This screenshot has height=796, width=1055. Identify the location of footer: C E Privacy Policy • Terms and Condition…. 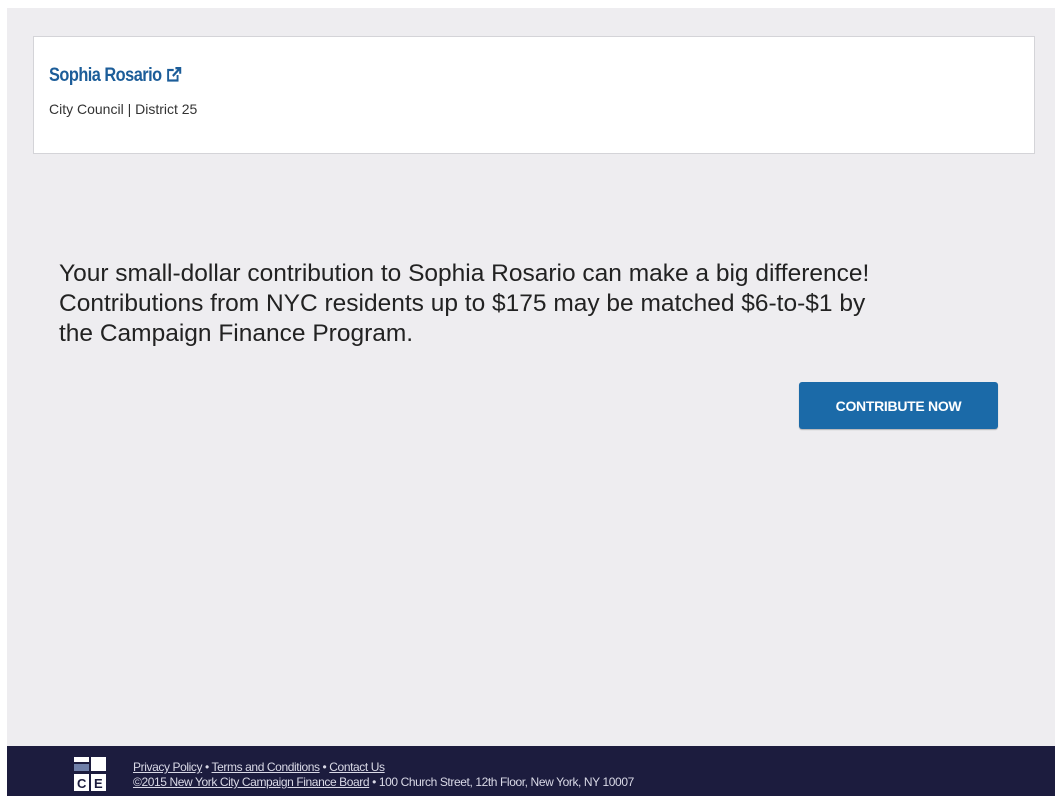
(531, 771).